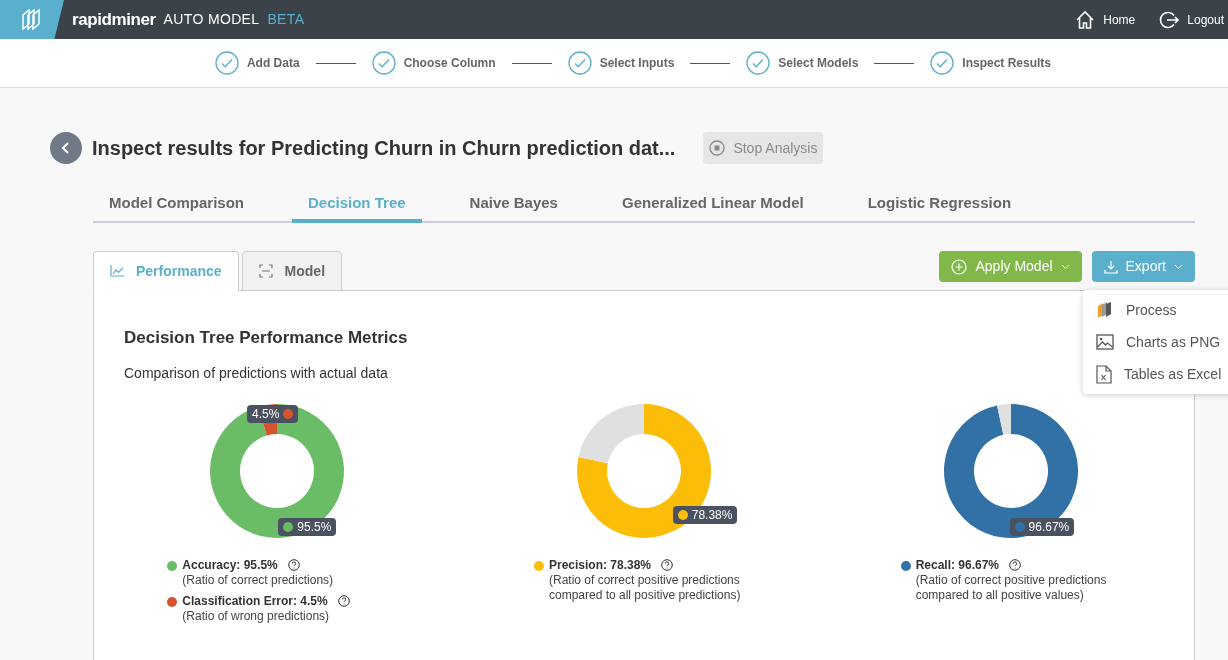 This screenshot has height=660, width=1228. Describe the element at coordinates (1085, 19) in the screenshot. I see `home-icon` at that location.